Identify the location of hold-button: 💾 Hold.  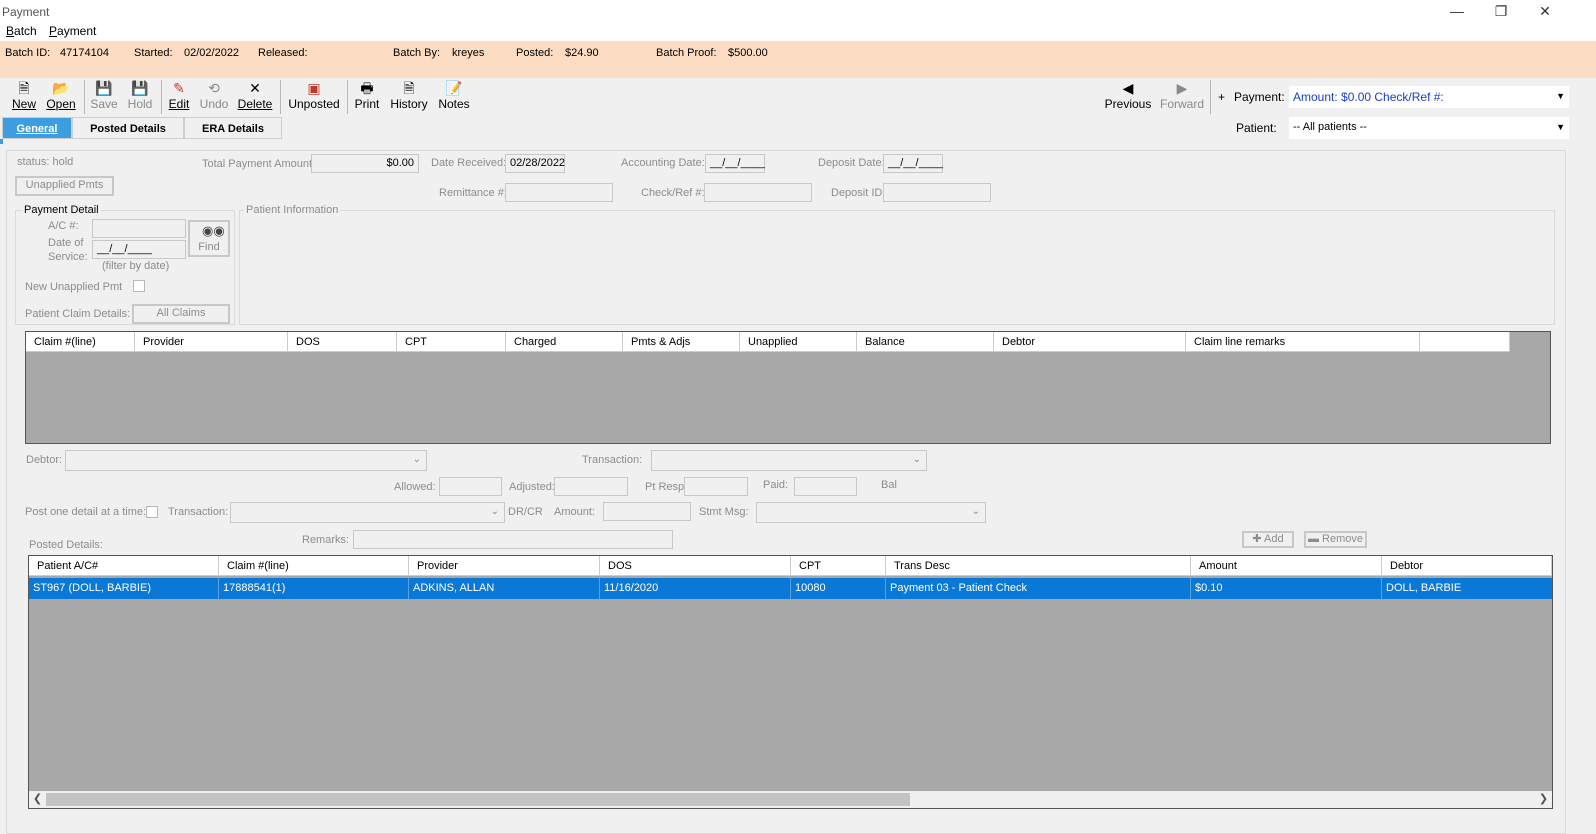
(140, 95).